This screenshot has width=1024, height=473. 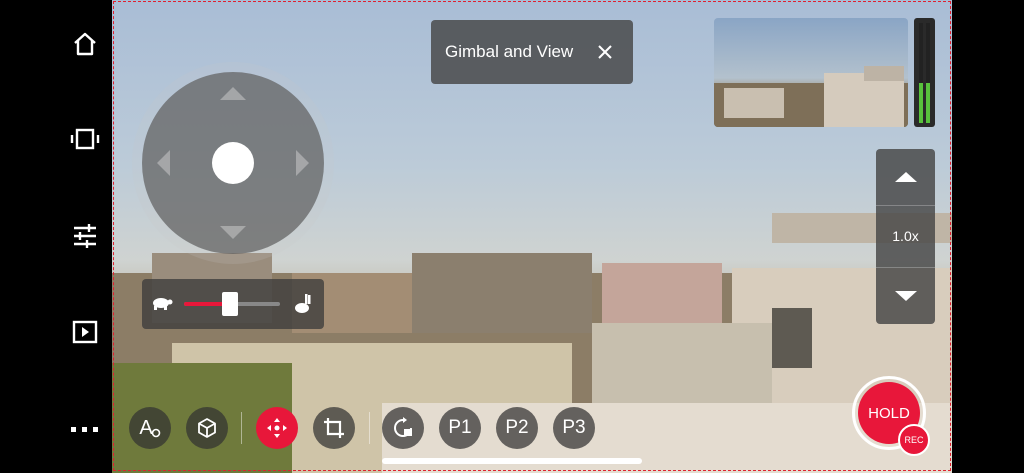 I want to click on preset-p3-label: P3, so click(x=574, y=427).